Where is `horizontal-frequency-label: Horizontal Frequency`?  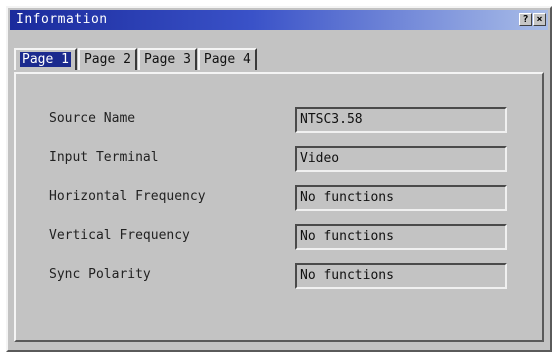 horizontal-frequency-label: Horizontal Frequency is located at coordinates (127, 196).